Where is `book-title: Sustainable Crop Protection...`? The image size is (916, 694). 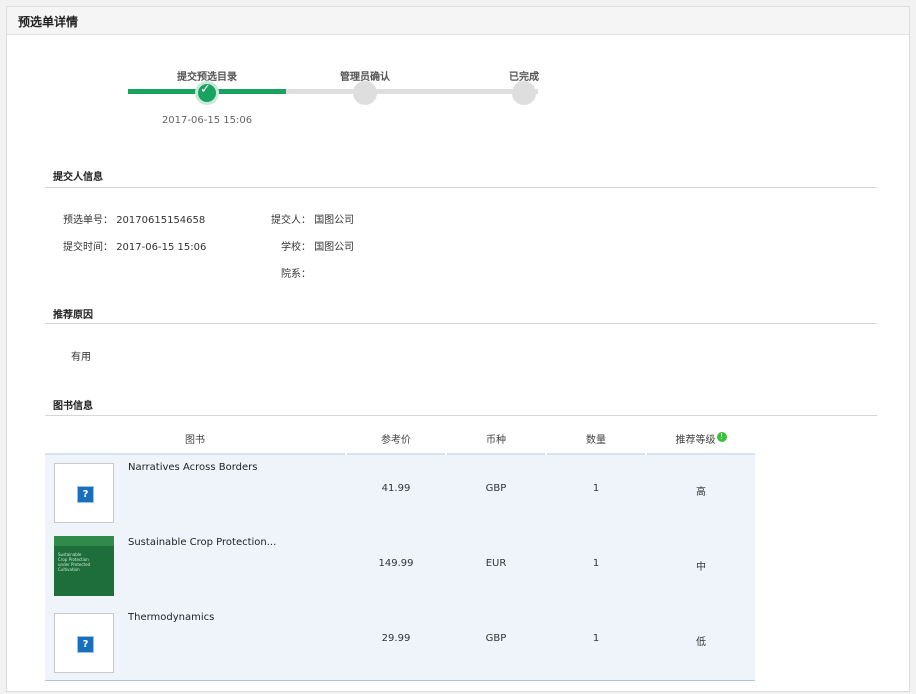
book-title: Sustainable Crop Protection... is located at coordinates (202, 542).